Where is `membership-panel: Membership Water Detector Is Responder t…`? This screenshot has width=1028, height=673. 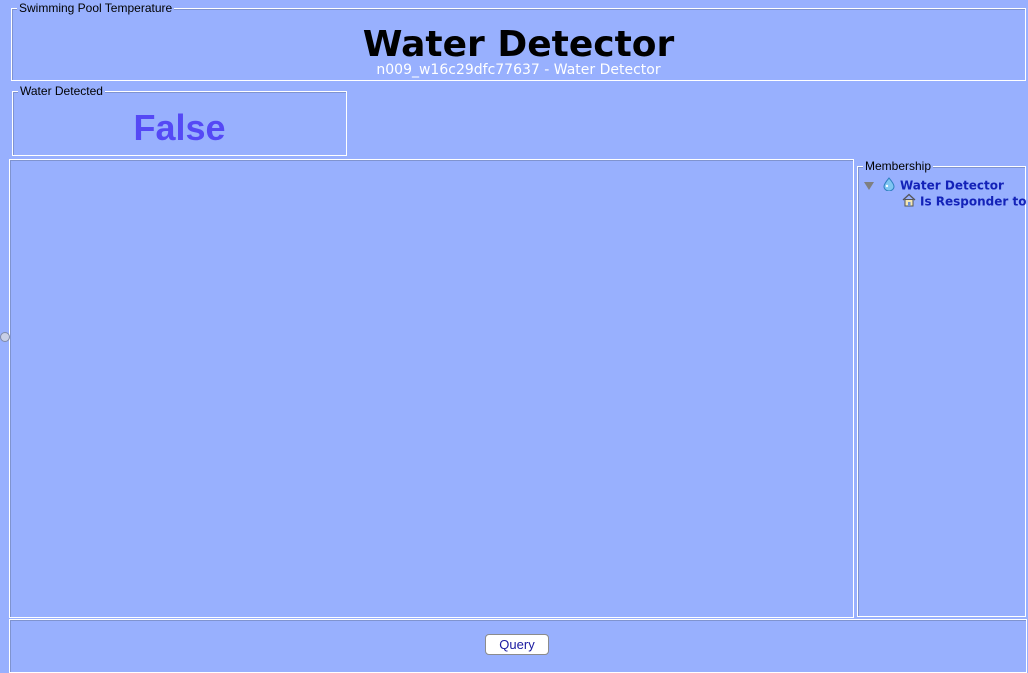
membership-panel: Membership Water Detector Is Responder t… is located at coordinates (942, 388).